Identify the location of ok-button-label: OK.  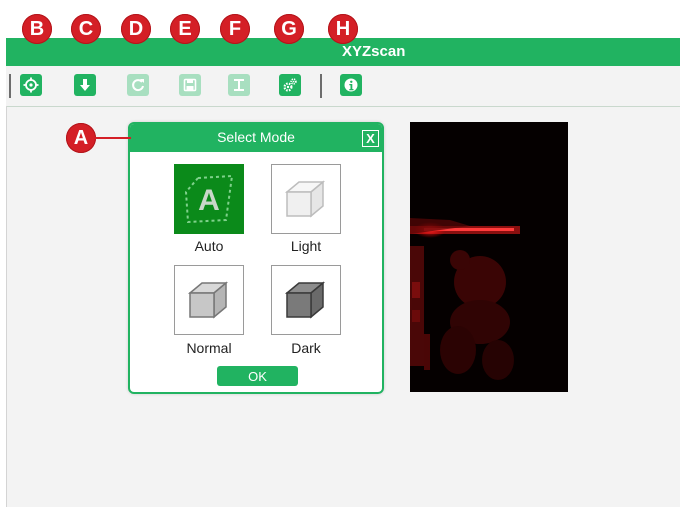
(257, 376).